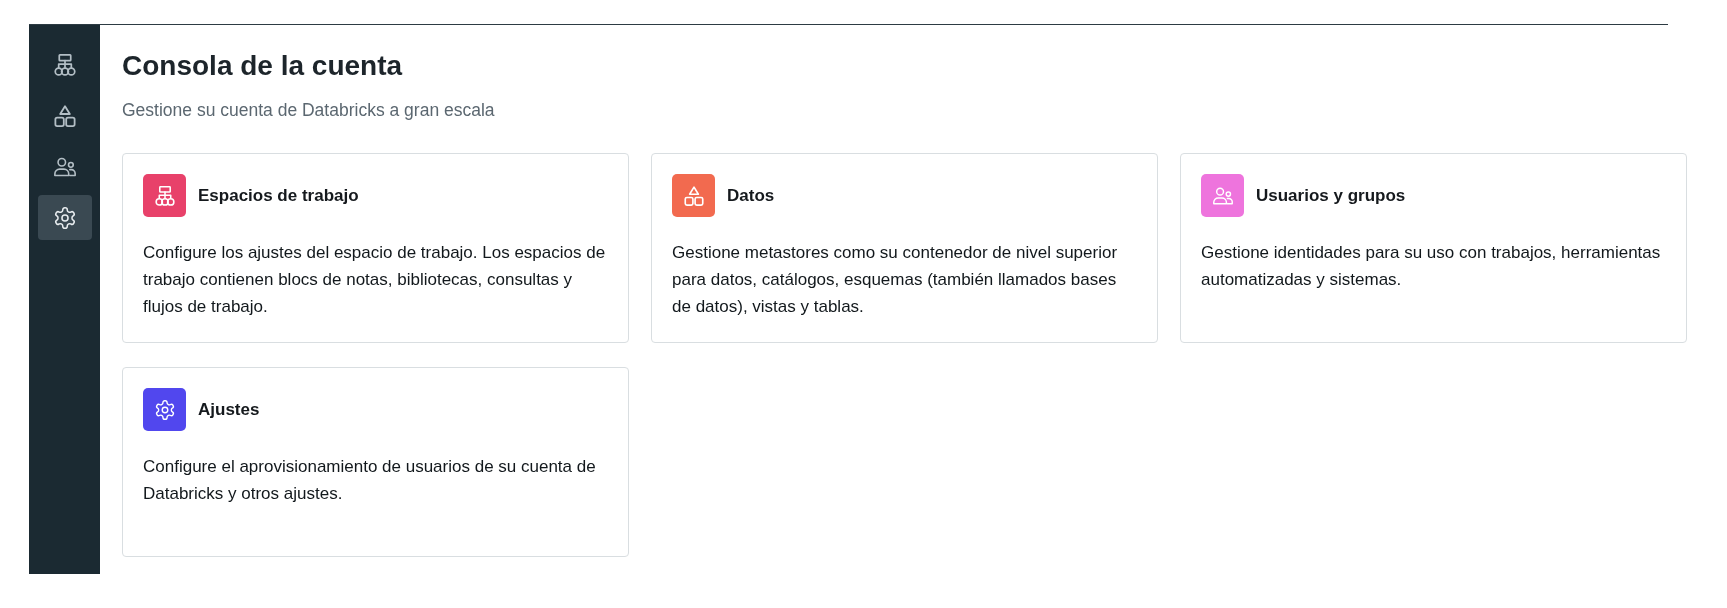 The image size is (1727, 608). Describe the element at coordinates (1431, 266) in the screenshot. I see `card-description: Gestione identidades para su uso con trabajos, herramientas automatizadas y sistemas.` at that location.